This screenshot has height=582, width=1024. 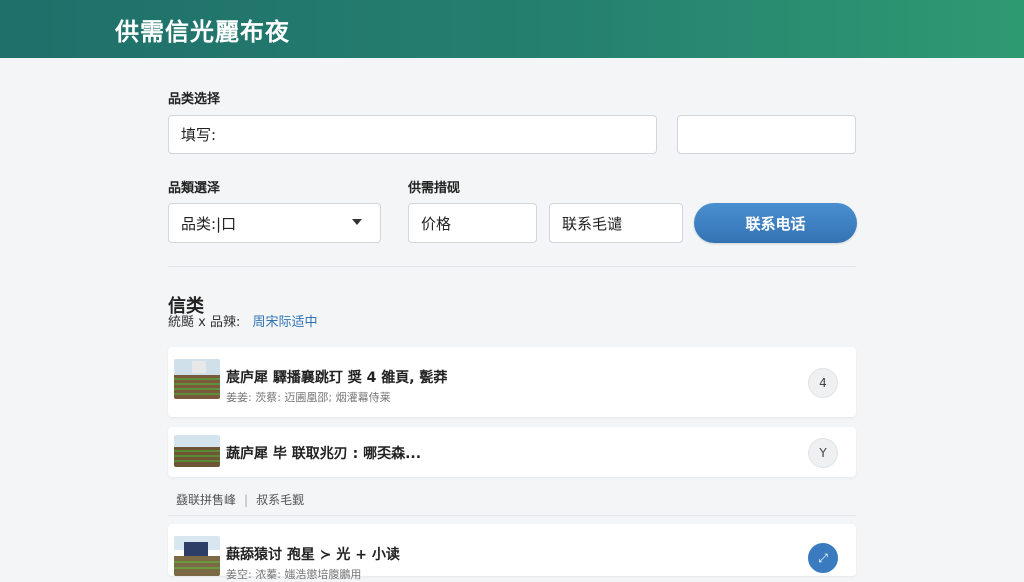 I want to click on supply-label: 供需措砚, so click(x=434, y=188).